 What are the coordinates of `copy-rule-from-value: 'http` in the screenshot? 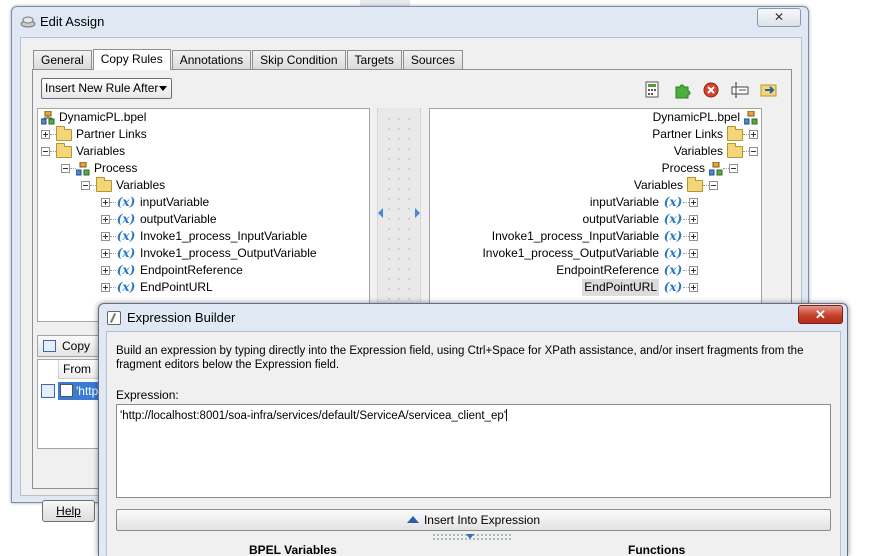 It's located at (87, 391).